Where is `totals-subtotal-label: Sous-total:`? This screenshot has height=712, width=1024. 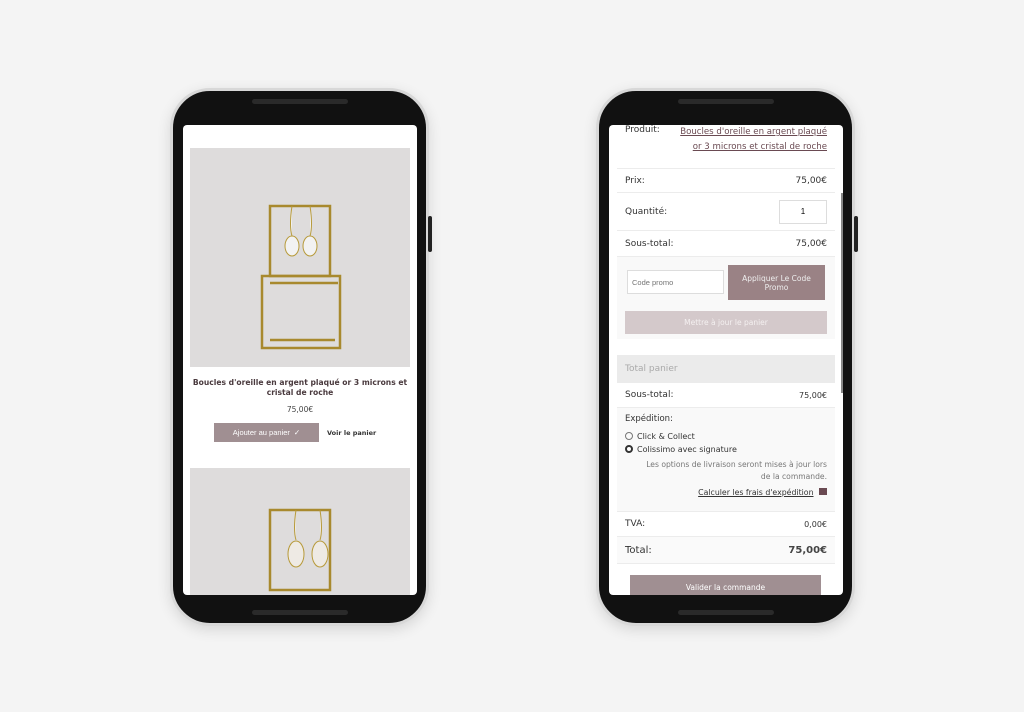
totals-subtotal-label: Sous-total: is located at coordinates (649, 395).